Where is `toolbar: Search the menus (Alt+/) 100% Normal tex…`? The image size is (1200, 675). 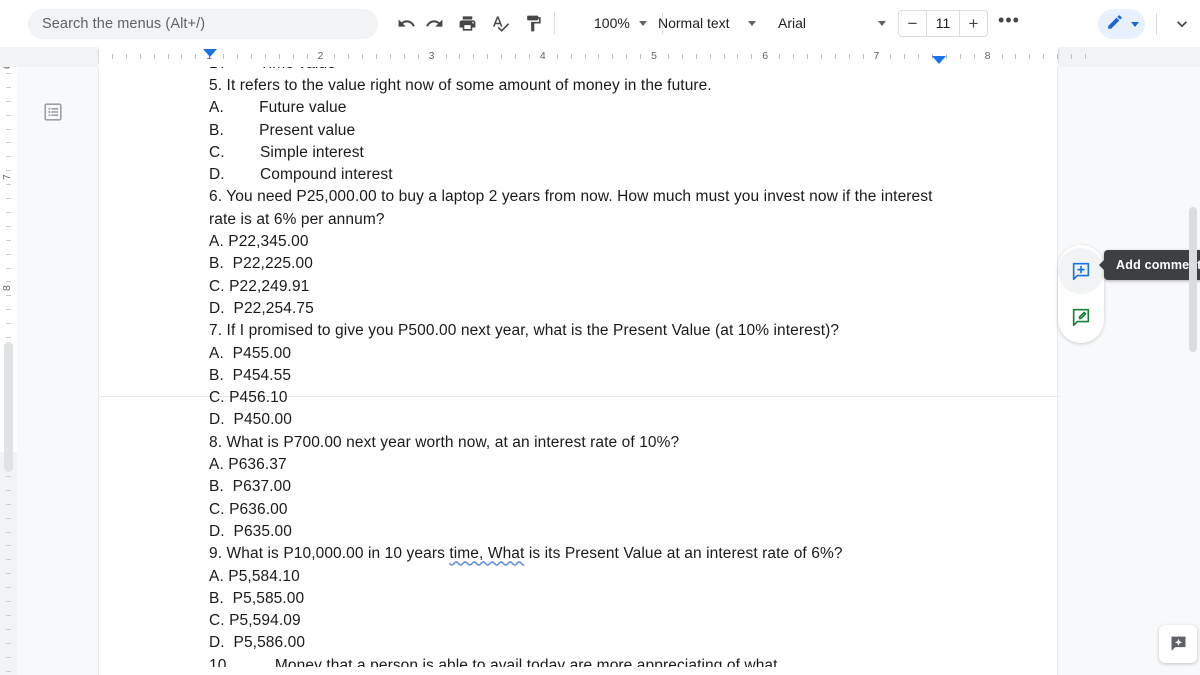 toolbar: Search the menus (Alt+/) 100% Normal tex… is located at coordinates (600, 23).